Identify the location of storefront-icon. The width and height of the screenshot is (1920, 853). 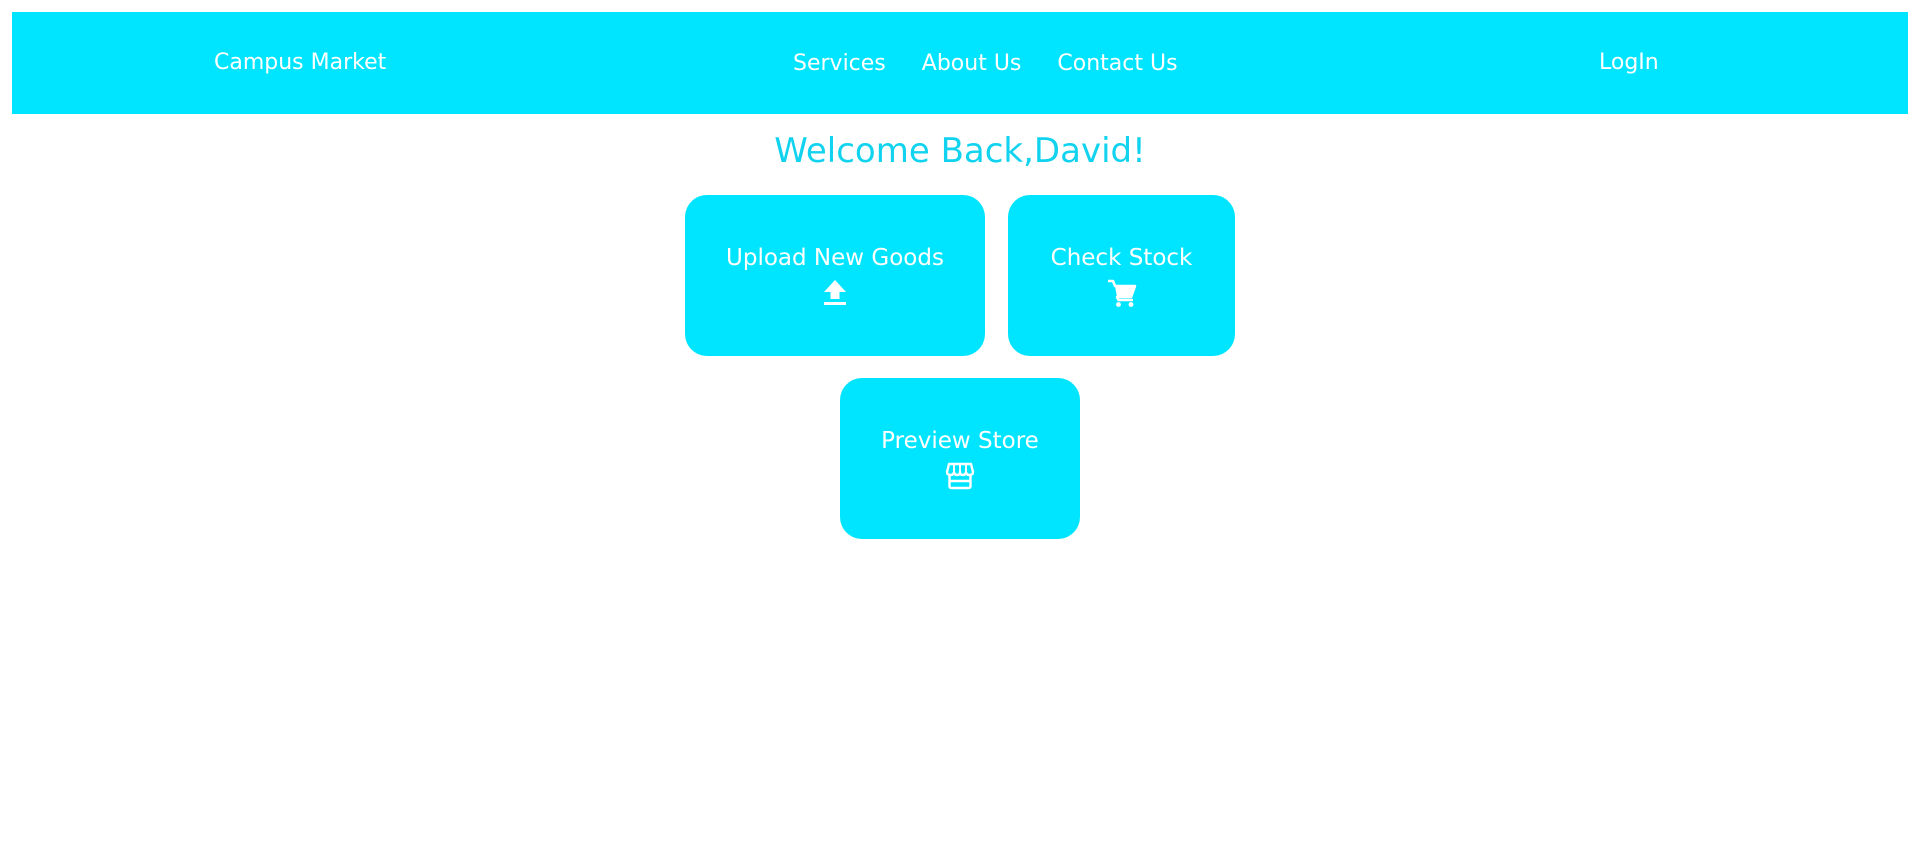
(960, 476).